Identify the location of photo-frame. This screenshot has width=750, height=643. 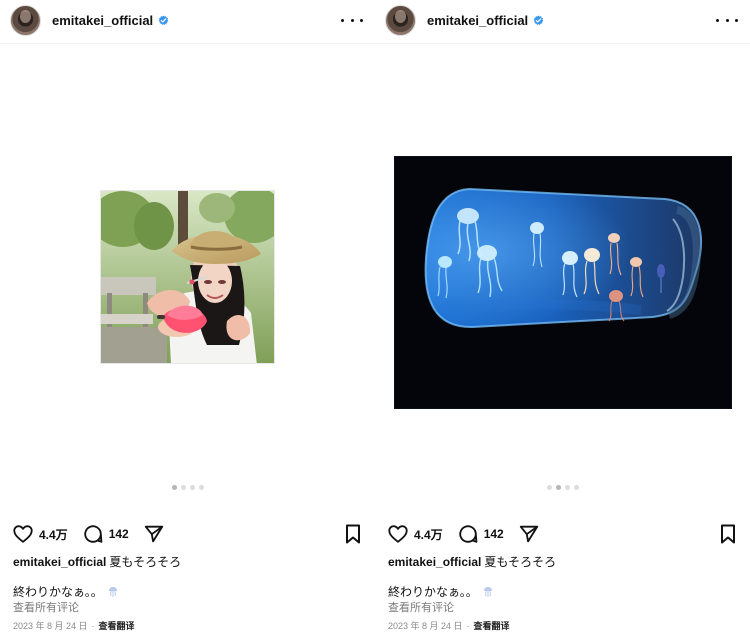
(187, 277).